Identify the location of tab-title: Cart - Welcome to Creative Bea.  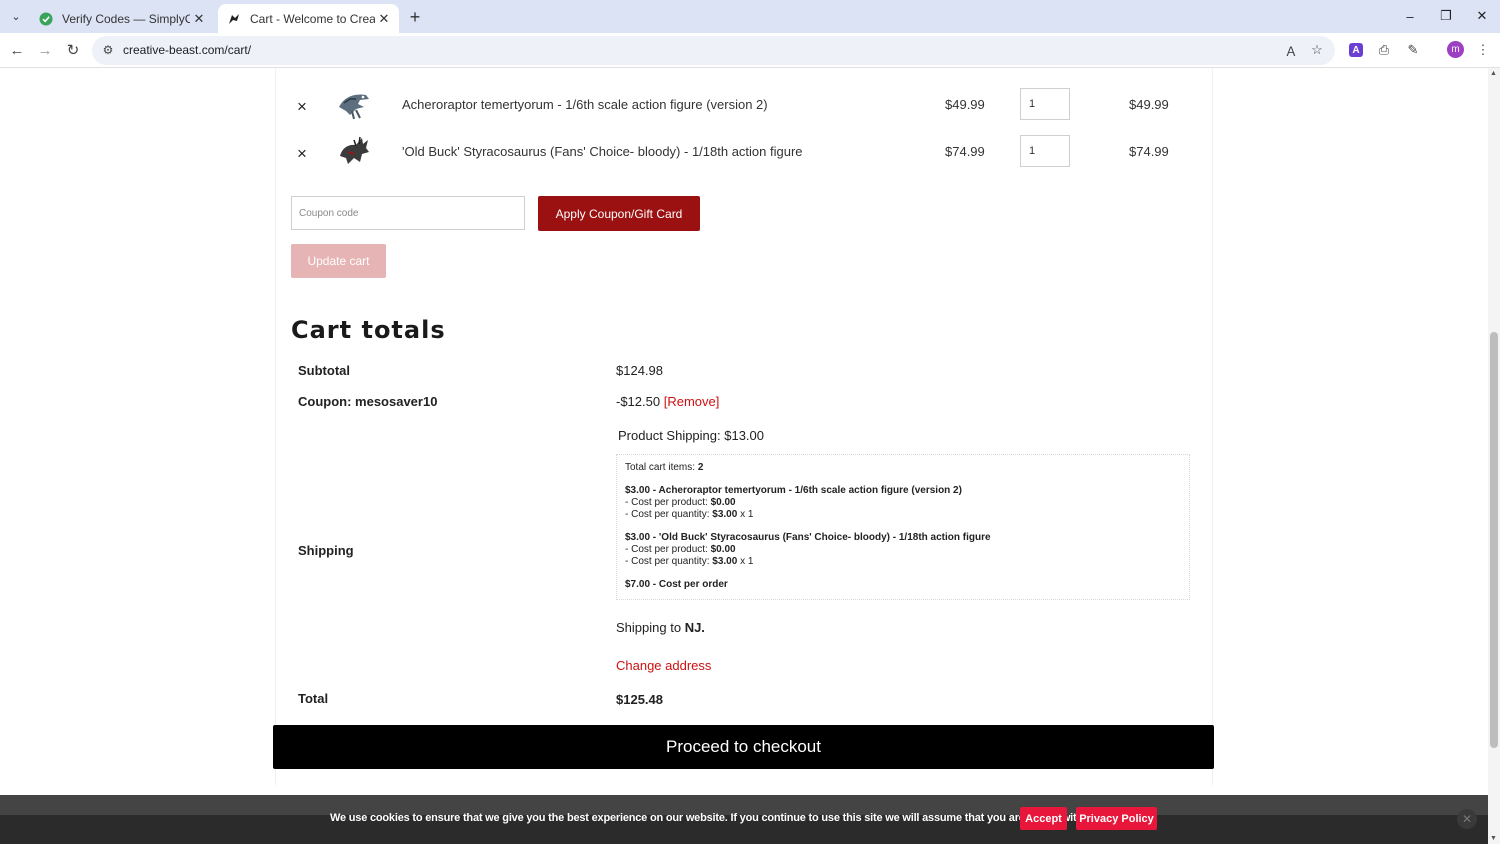
(312, 18).